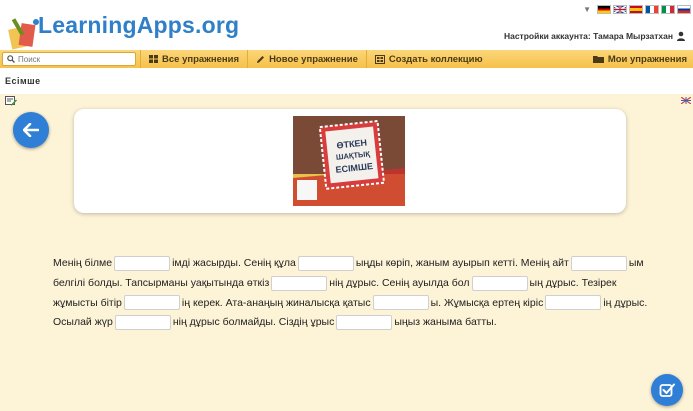  Describe the element at coordinates (604, 9) in the screenshot. I see `flag-de-icon` at that location.